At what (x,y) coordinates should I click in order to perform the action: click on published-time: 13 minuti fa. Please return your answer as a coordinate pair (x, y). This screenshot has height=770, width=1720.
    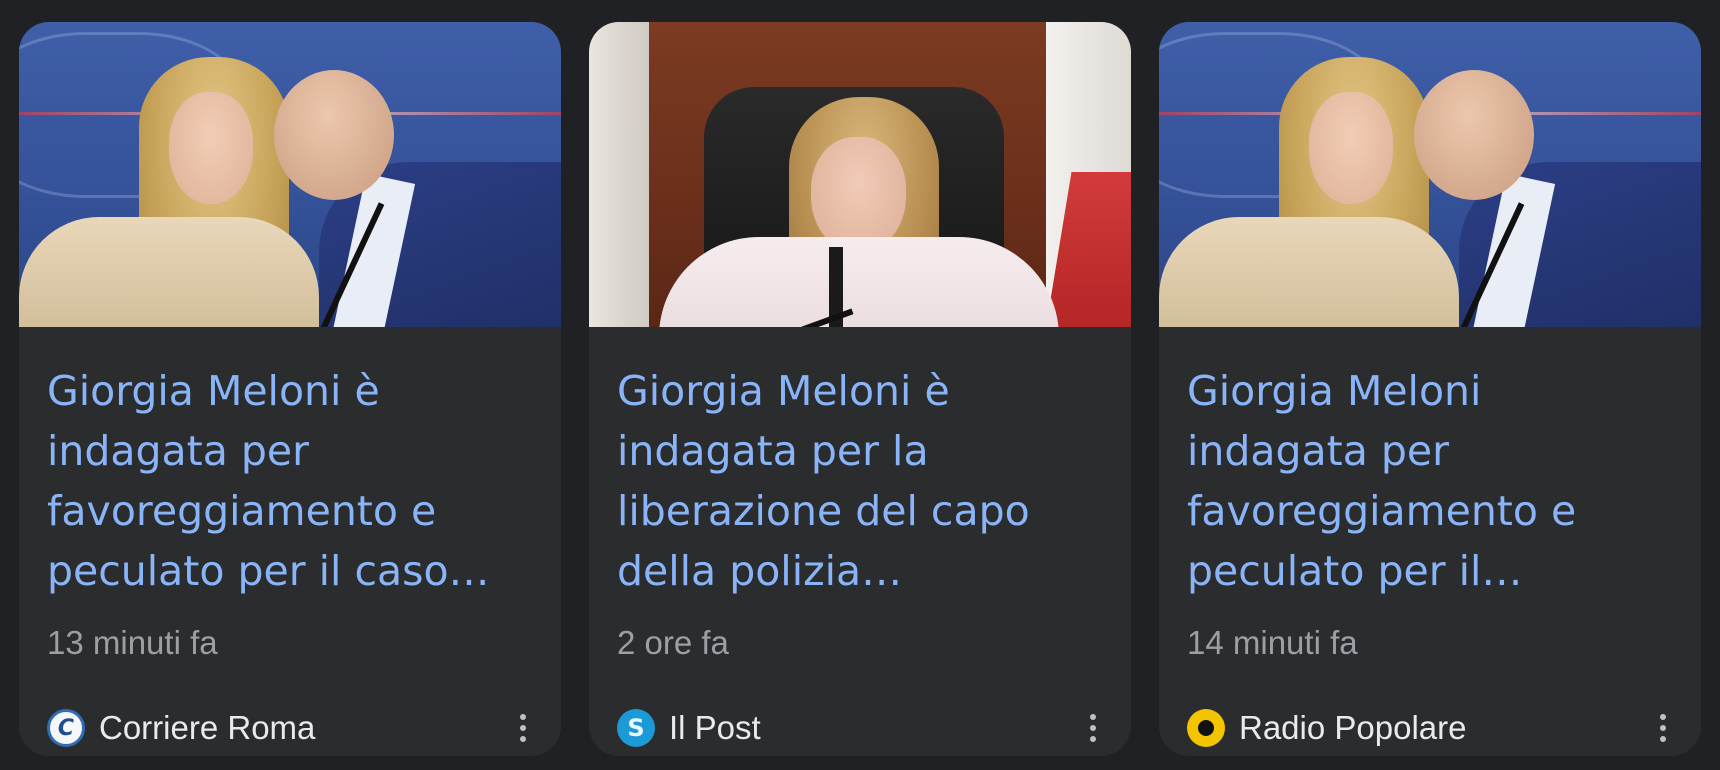
    Looking at the image, I should click on (132, 642).